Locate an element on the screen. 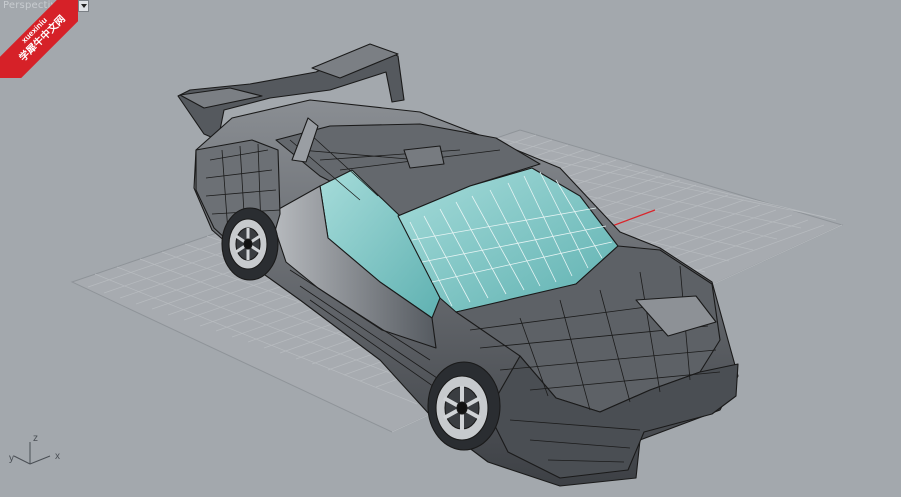  axis-z-label: z is located at coordinates (35, 438).